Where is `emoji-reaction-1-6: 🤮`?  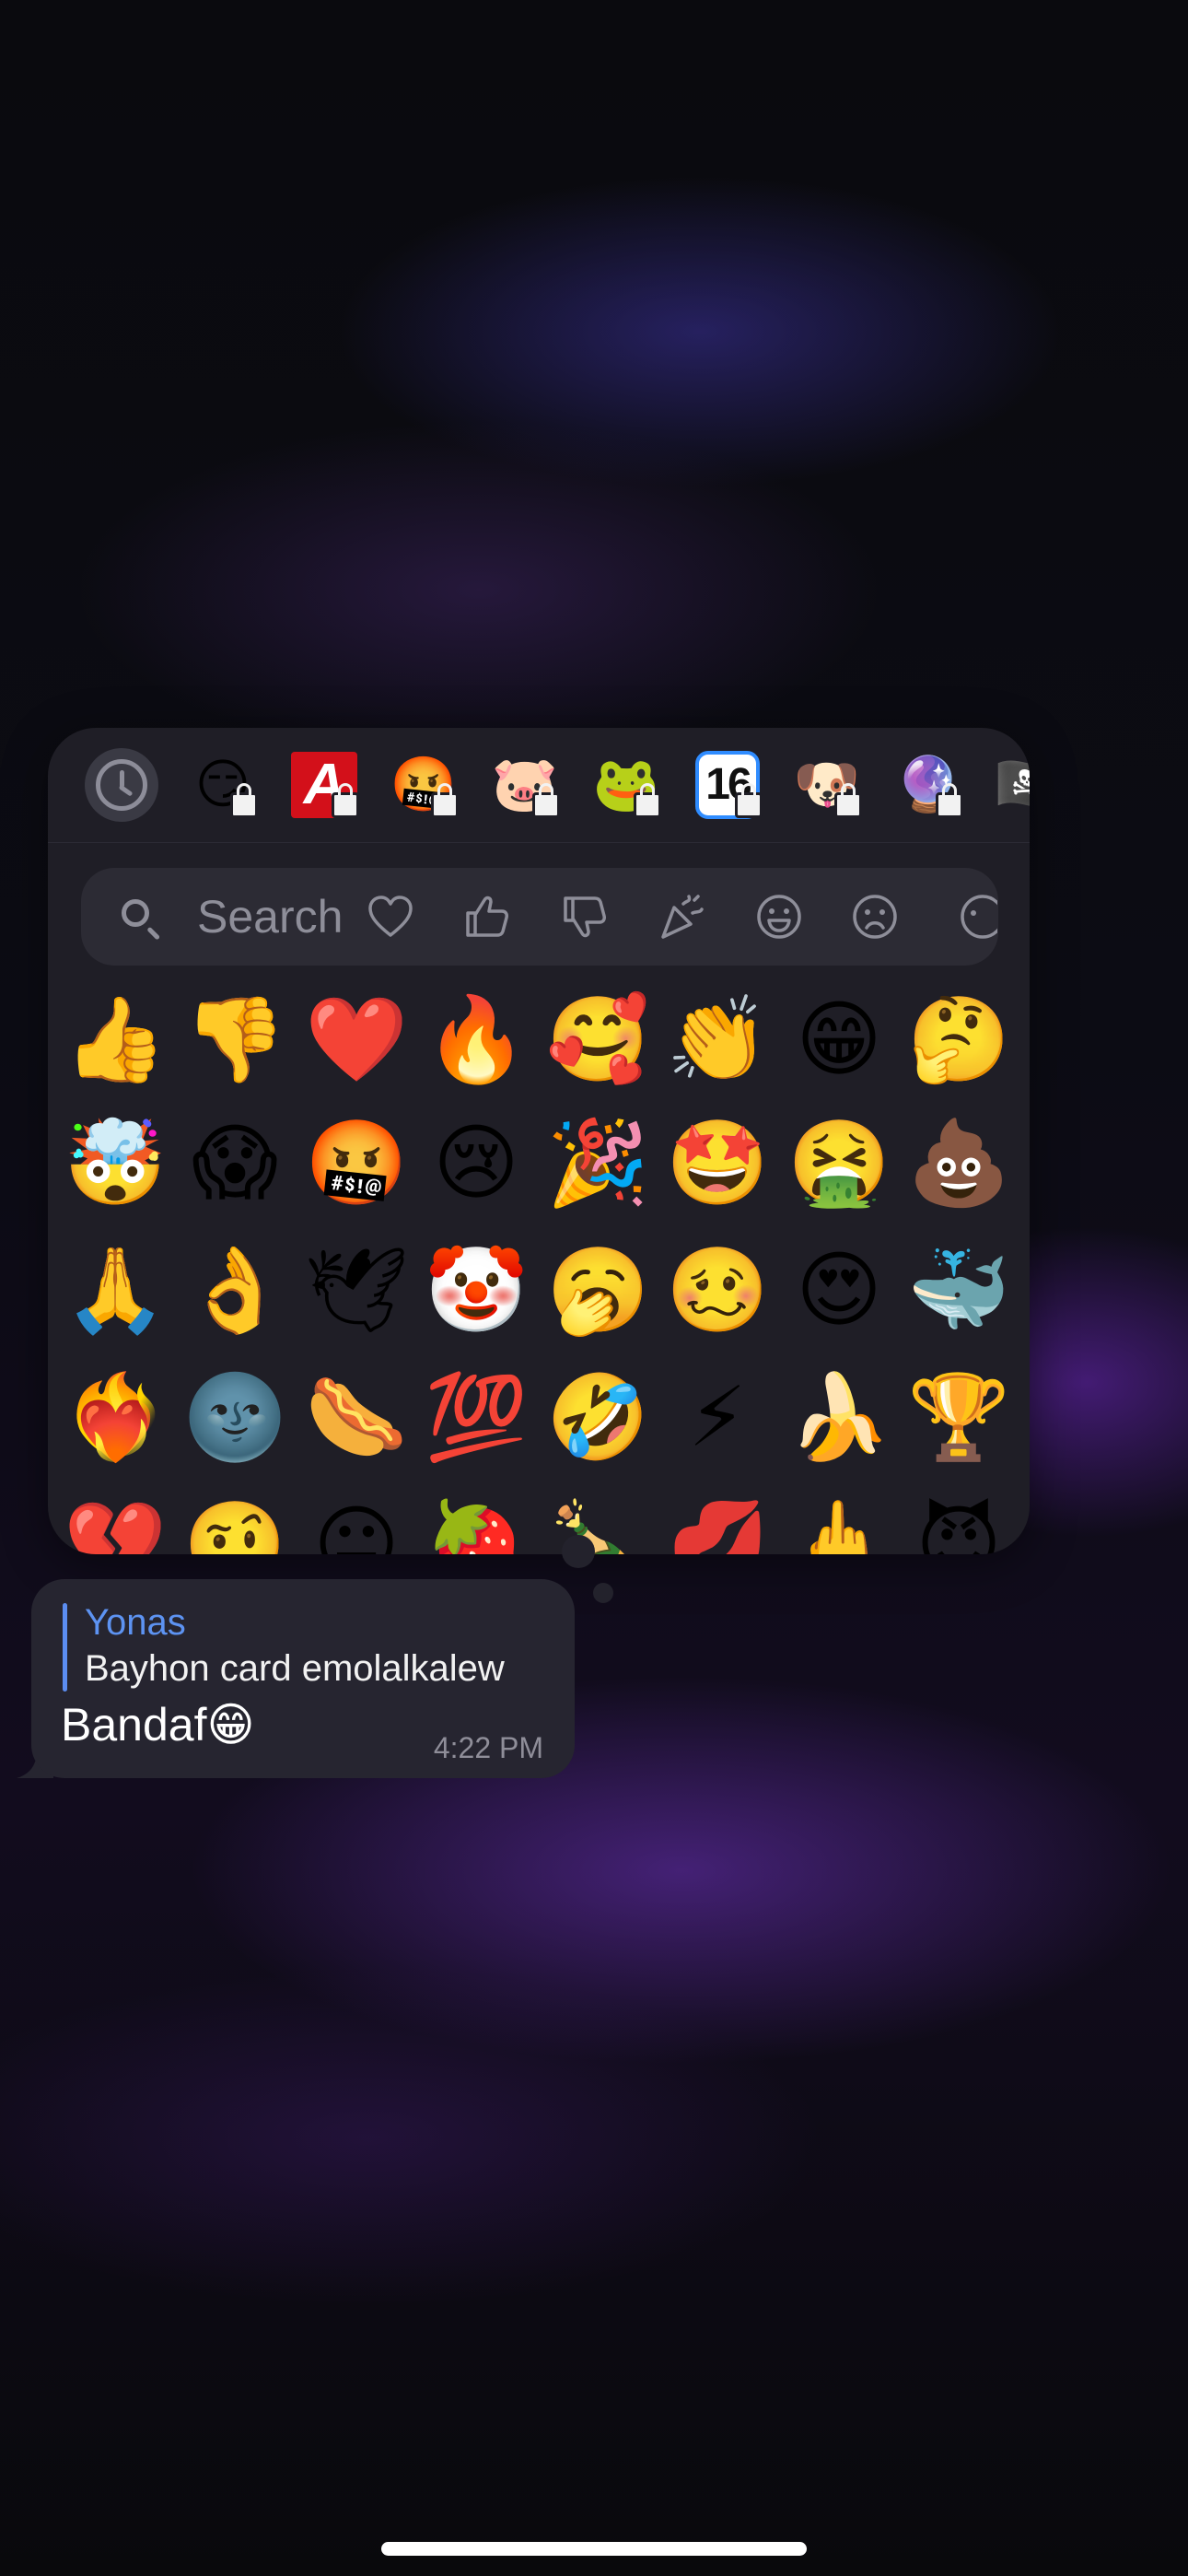
emoji-reaction-1-6: 🤮 is located at coordinates (839, 1163).